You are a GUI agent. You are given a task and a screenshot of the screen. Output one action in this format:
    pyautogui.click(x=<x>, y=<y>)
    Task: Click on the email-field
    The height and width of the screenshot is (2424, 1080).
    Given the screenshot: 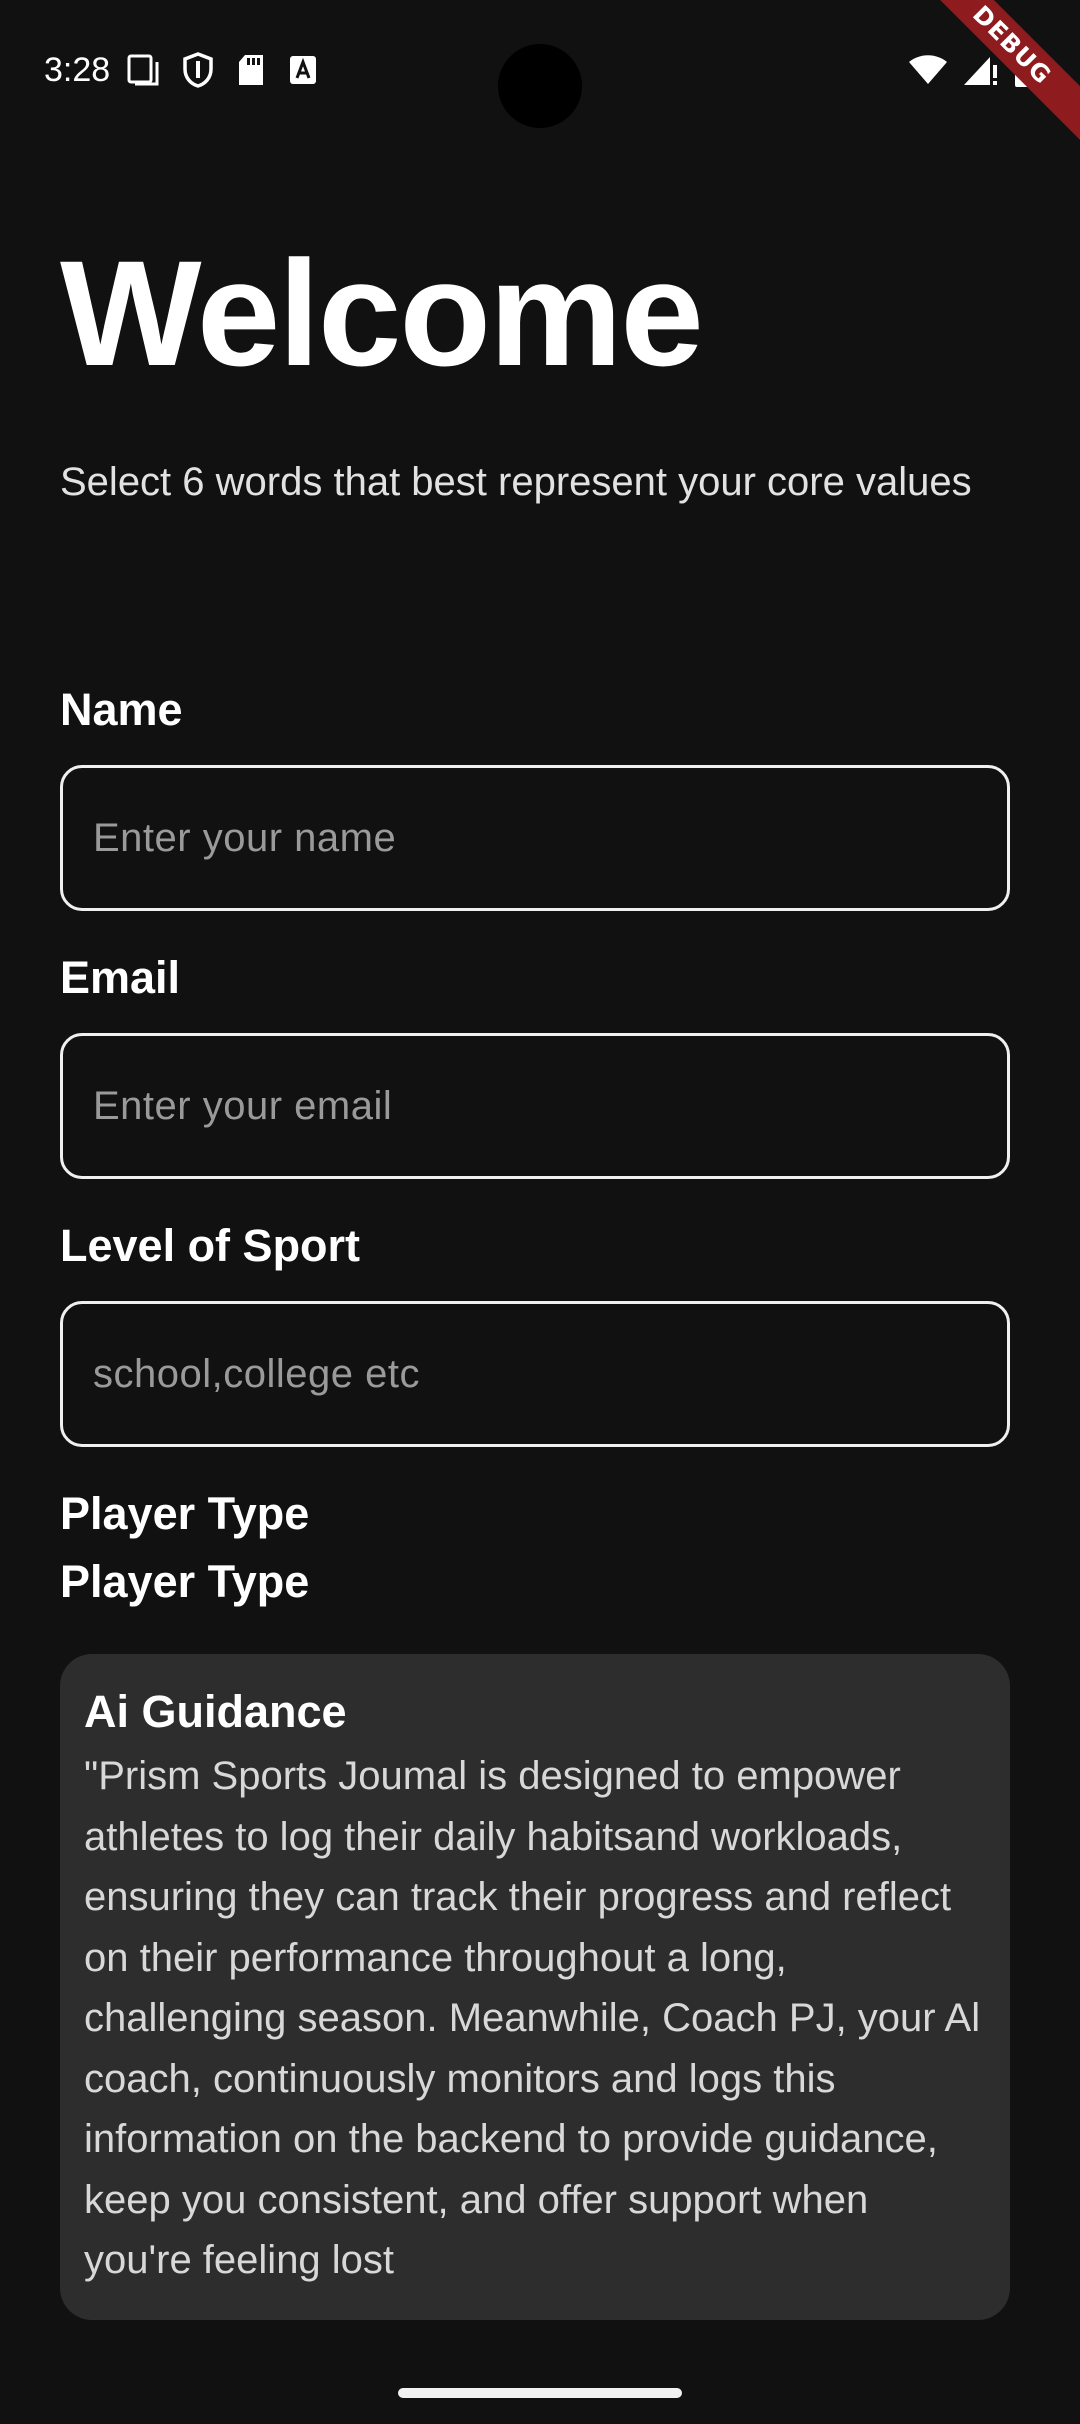 What is the action you would take?
    pyautogui.click(x=535, y=1106)
    